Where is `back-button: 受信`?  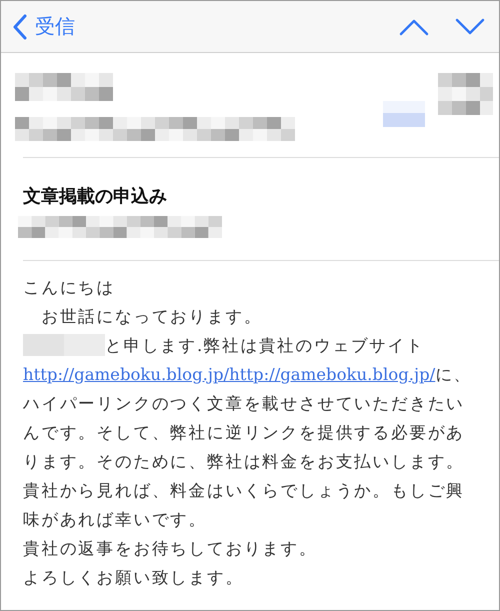 back-button: 受信 is located at coordinates (44, 26).